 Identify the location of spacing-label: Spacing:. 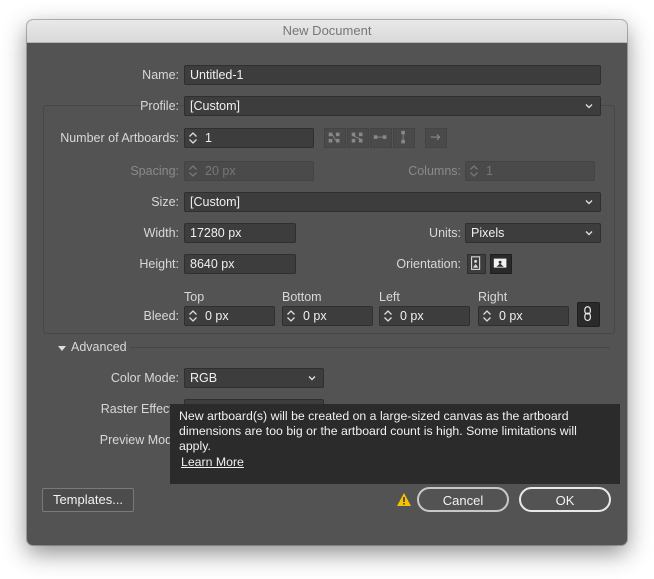
(154, 171).